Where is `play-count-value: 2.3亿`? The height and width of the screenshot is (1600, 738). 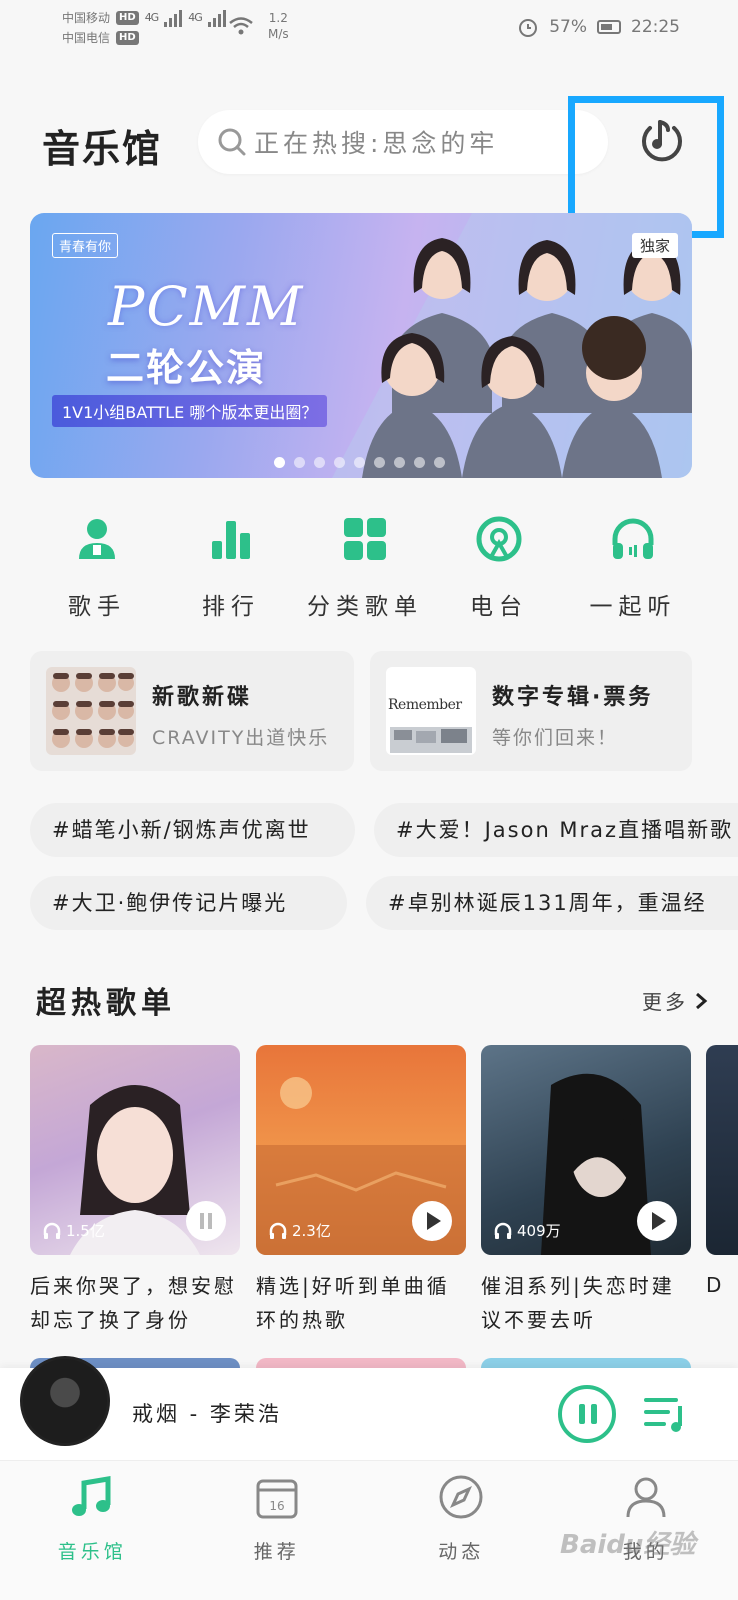 play-count-value: 2.3亿 is located at coordinates (311, 1231).